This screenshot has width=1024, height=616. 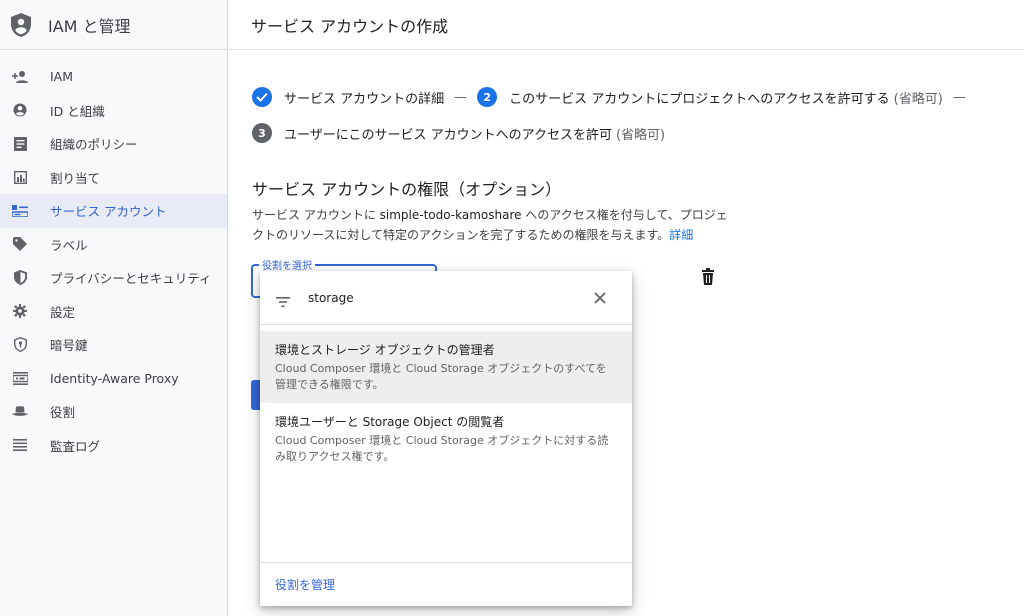 I want to click on sidebar-item-label: 組織のポリシー, so click(x=94, y=145).